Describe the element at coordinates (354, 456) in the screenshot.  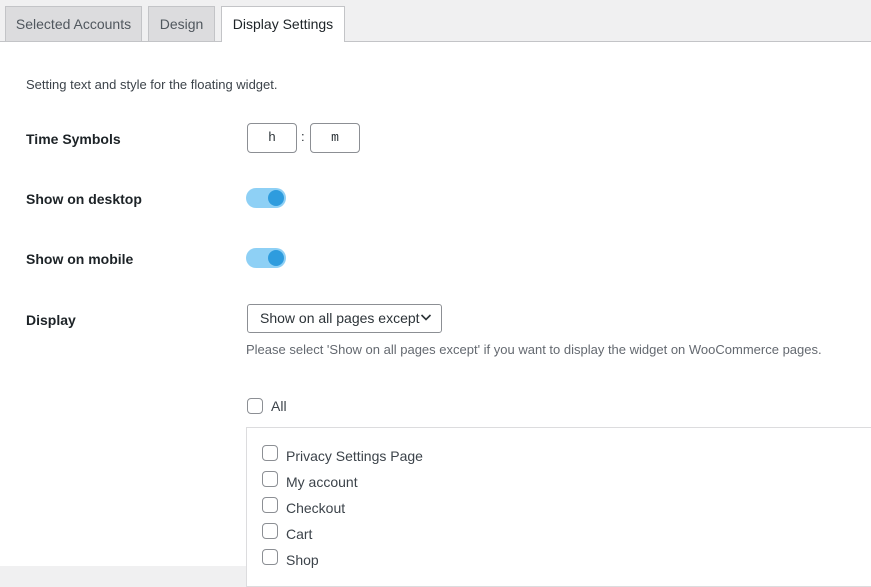
I see `page-label: Privacy Settings Page` at that location.